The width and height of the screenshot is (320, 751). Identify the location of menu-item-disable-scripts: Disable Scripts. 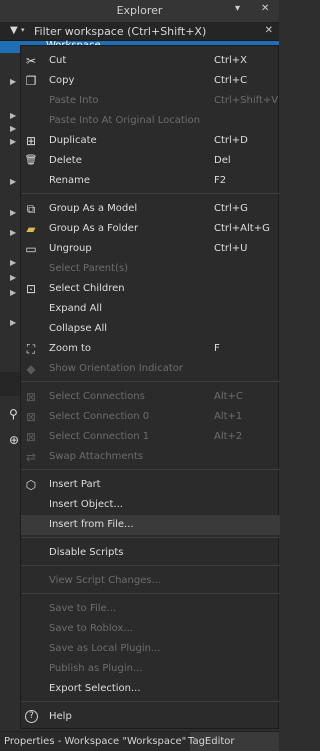
(150, 553).